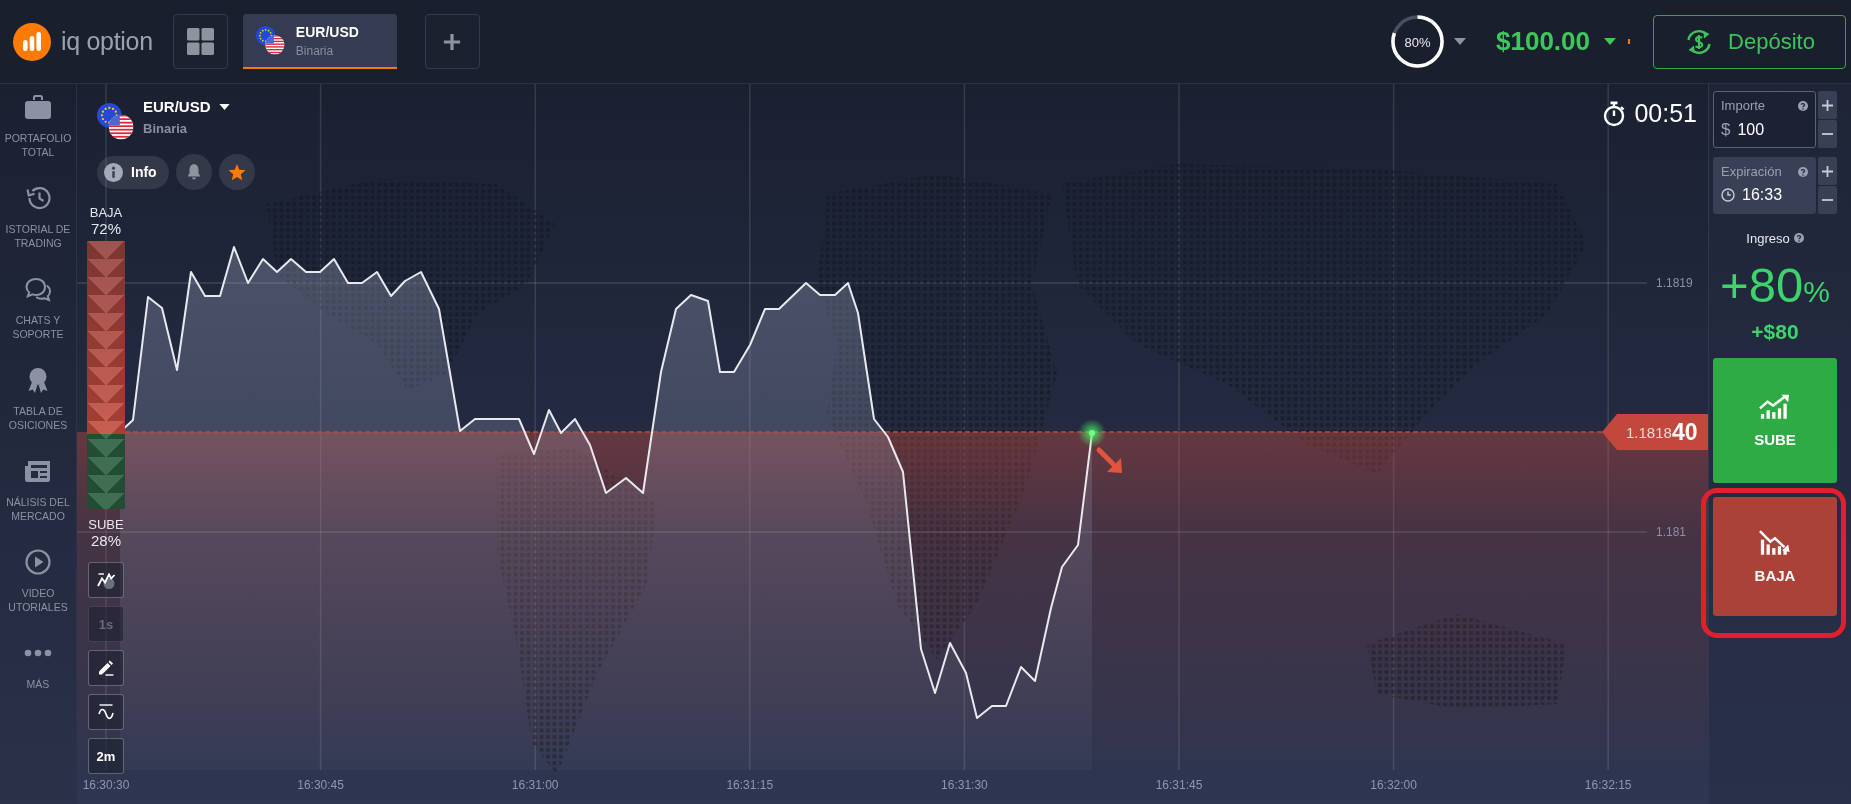 This screenshot has width=1851, height=804. I want to click on sentiment-down-share: 72%, so click(106, 229).